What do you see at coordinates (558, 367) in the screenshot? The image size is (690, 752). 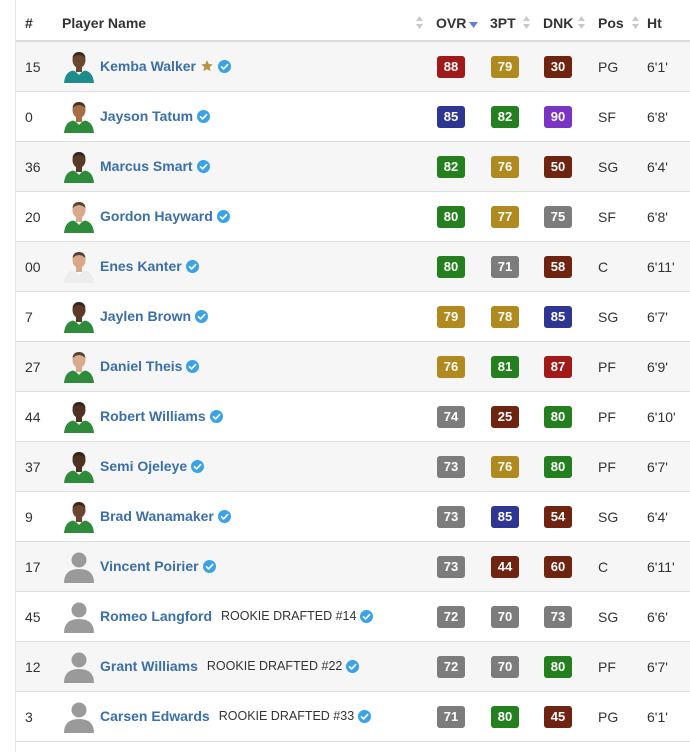 I see `dunk-rating-badge: 87` at bounding box center [558, 367].